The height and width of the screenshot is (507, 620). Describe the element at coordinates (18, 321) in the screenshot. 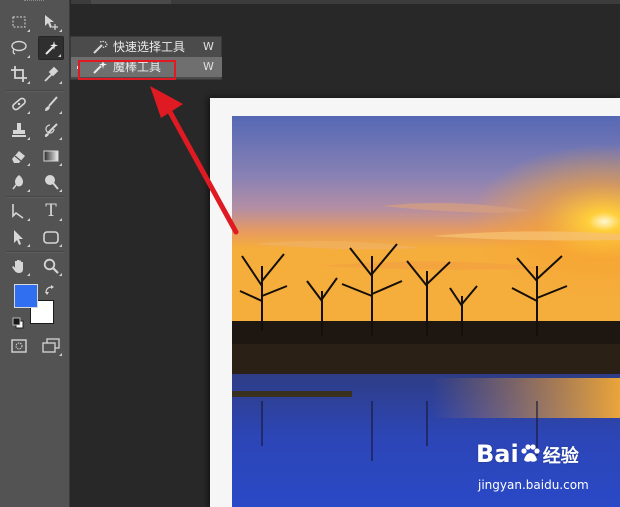

I see `default-colors-icon` at that location.